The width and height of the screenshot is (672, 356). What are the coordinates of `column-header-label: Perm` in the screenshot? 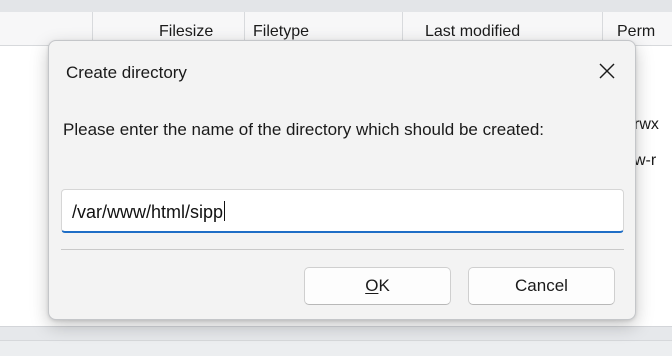 It's located at (636, 31).